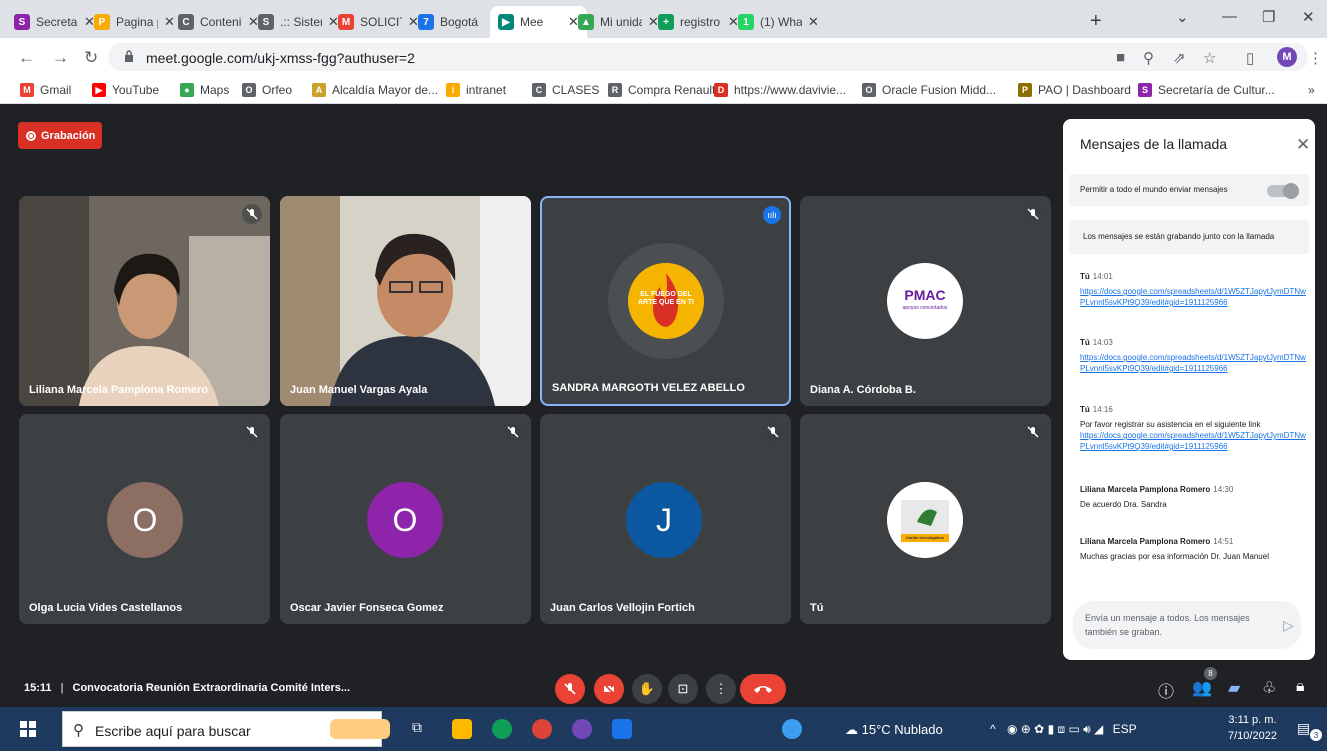 The image size is (1327, 751). What do you see at coordinates (405, 301) in the screenshot?
I see `participant-tile: Juan Manuel Vargas Ayala` at bounding box center [405, 301].